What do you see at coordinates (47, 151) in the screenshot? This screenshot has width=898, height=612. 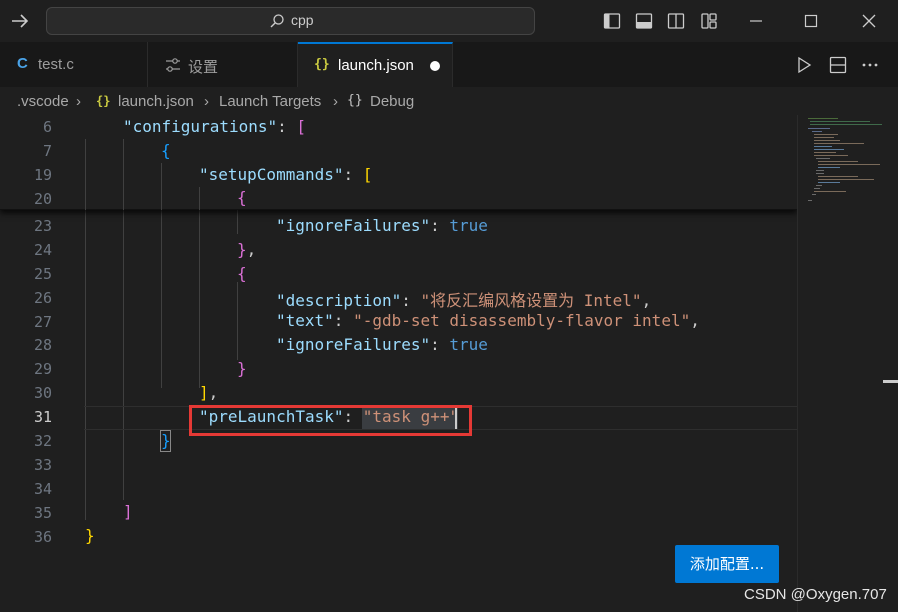 I see `line-number: 7` at bounding box center [47, 151].